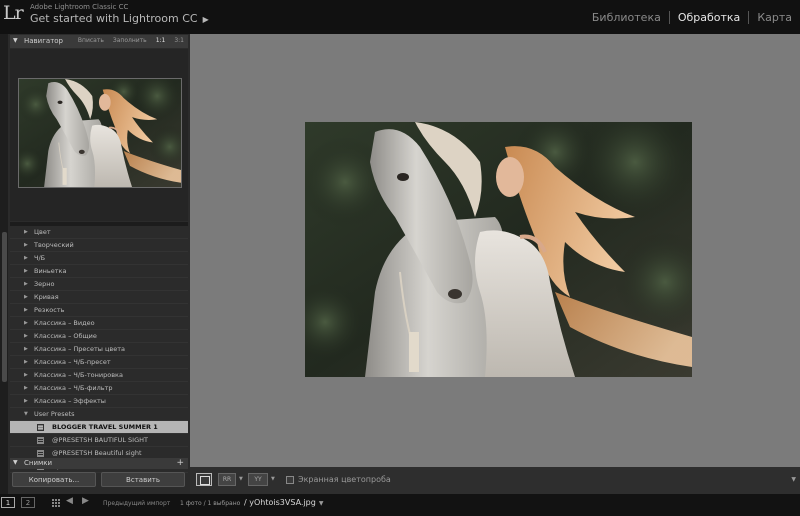  Describe the element at coordinates (46, 297) in the screenshot. I see `preset-folder-label: Кривая` at that location.